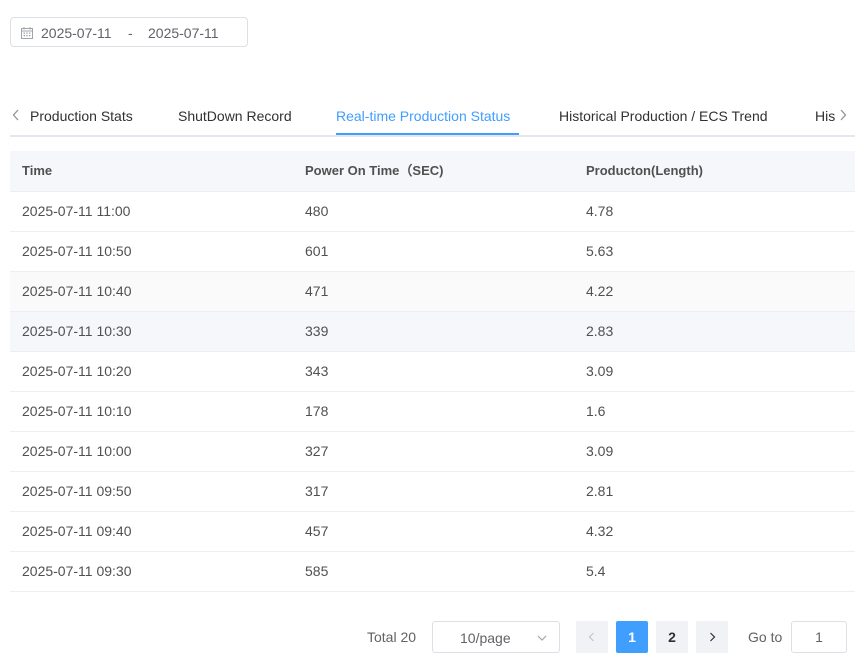 This screenshot has height=657, width=865. Describe the element at coordinates (825, 116) in the screenshot. I see `tab-historical-truncated: His` at that location.